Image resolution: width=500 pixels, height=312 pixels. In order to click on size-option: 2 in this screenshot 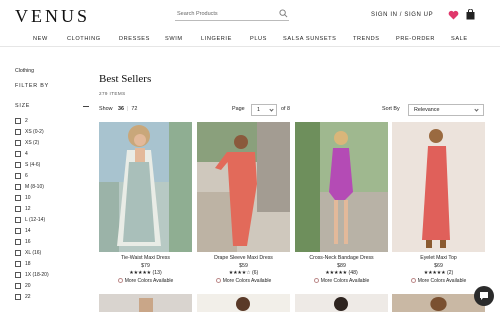, I will do `click(50, 122)`.